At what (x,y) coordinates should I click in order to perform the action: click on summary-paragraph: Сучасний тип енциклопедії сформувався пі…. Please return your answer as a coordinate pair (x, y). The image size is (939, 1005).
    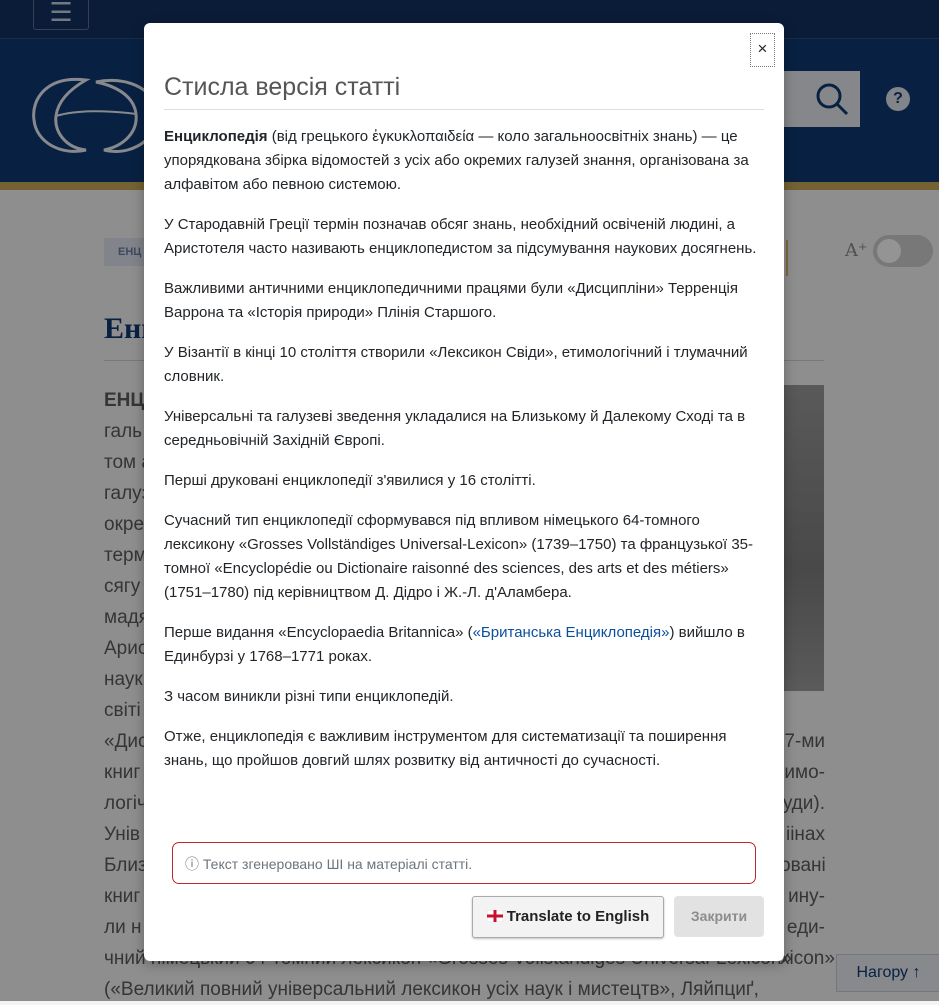
    Looking at the image, I should click on (459, 556).